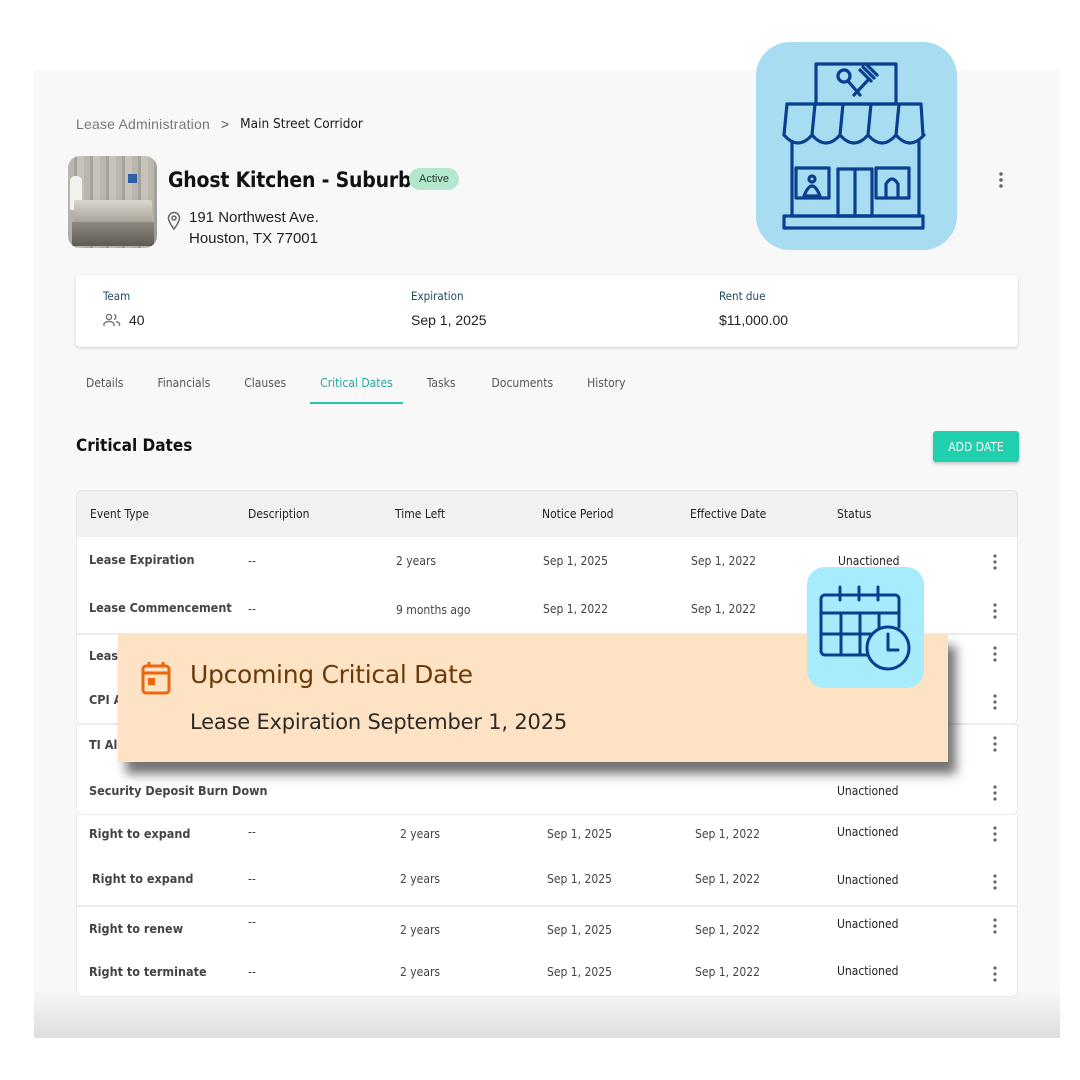  Describe the element at coordinates (142, 559) in the screenshot. I see `cell-event-type: Lease Expiration` at that location.